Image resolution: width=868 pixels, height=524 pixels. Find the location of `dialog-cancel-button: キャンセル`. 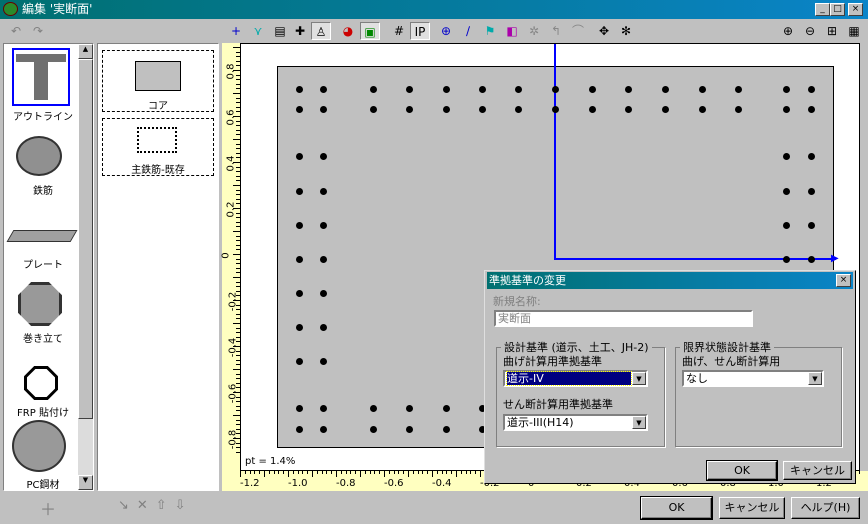

dialog-cancel-button: キャンセル is located at coordinates (817, 470).